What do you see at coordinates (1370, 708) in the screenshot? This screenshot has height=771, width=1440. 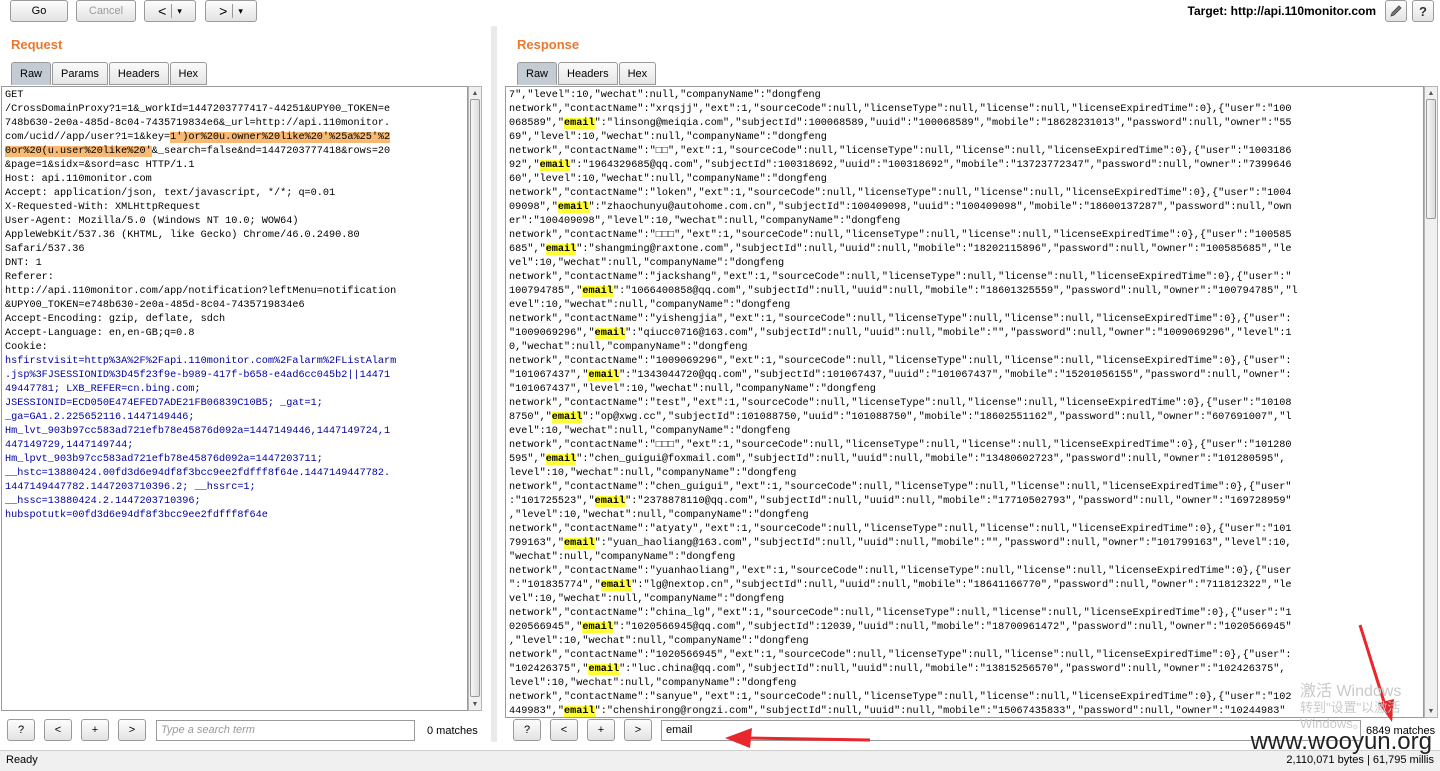 I see `windows-activation-notice: 激活 Windows 转到"设置"以激活 Windows。` at bounding box center [1370, 708].